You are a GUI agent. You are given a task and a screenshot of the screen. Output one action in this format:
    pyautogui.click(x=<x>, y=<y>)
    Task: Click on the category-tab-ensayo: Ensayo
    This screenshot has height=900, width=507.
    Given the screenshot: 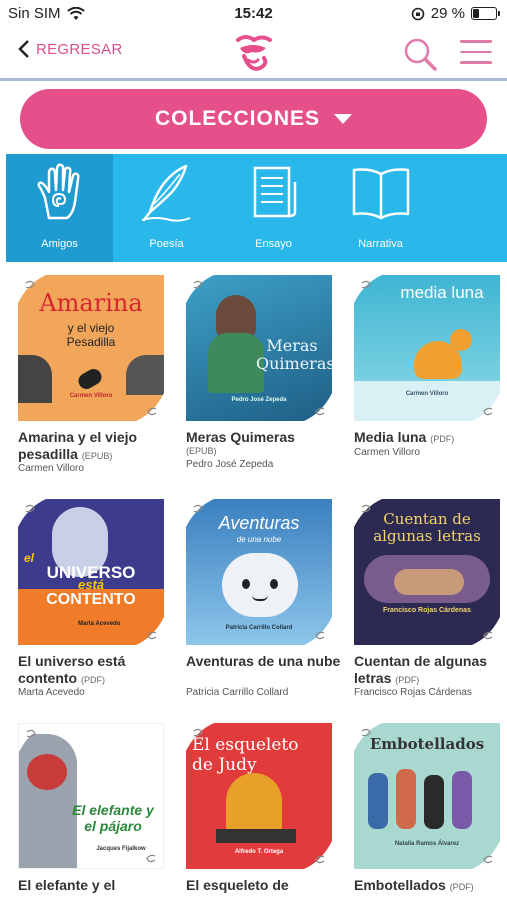 What is the action you would take?
    pyautogui.click(x=273, y=208)
    